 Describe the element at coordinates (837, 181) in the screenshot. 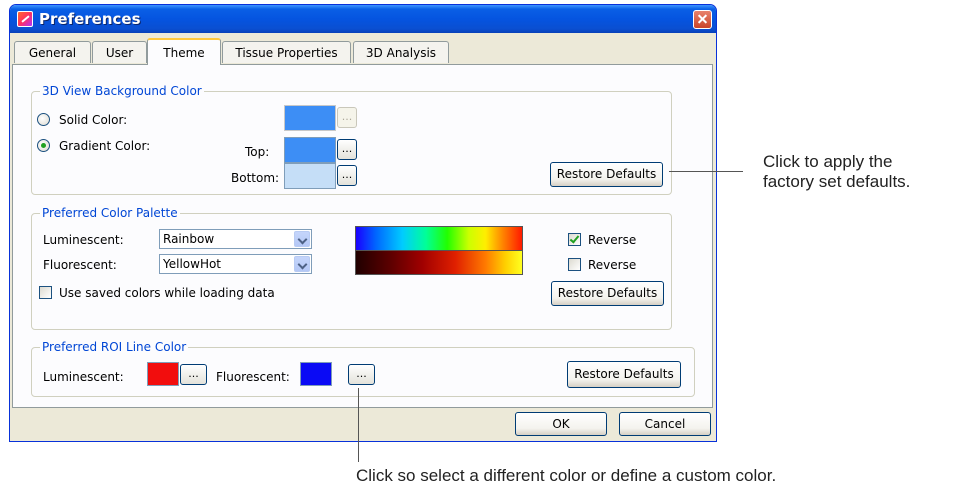

I see `restore-callout-text-2: factory set defaults.` at that location.